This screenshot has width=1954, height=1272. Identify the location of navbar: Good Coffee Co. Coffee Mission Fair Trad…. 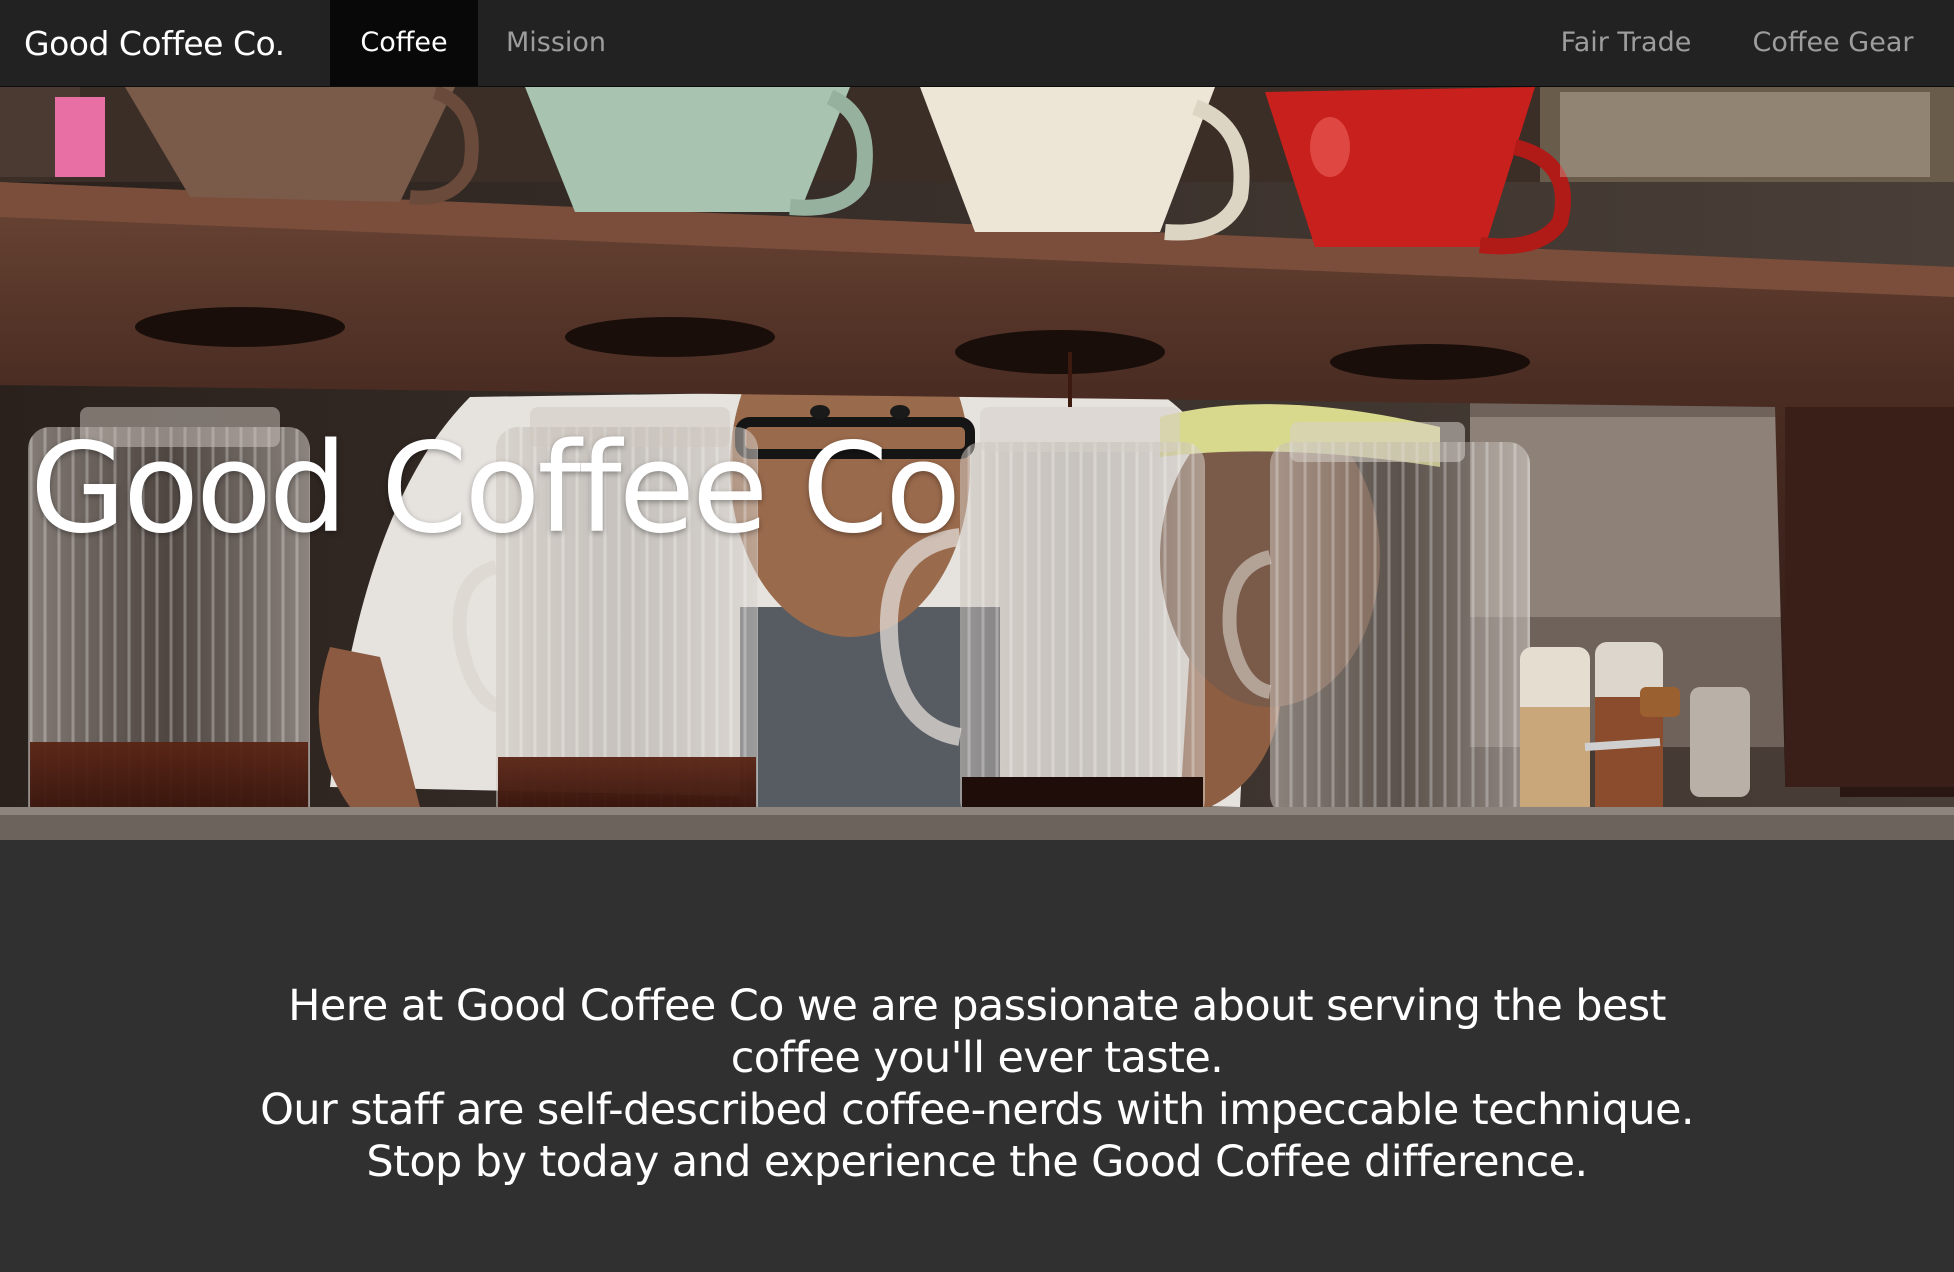
(977, 43).